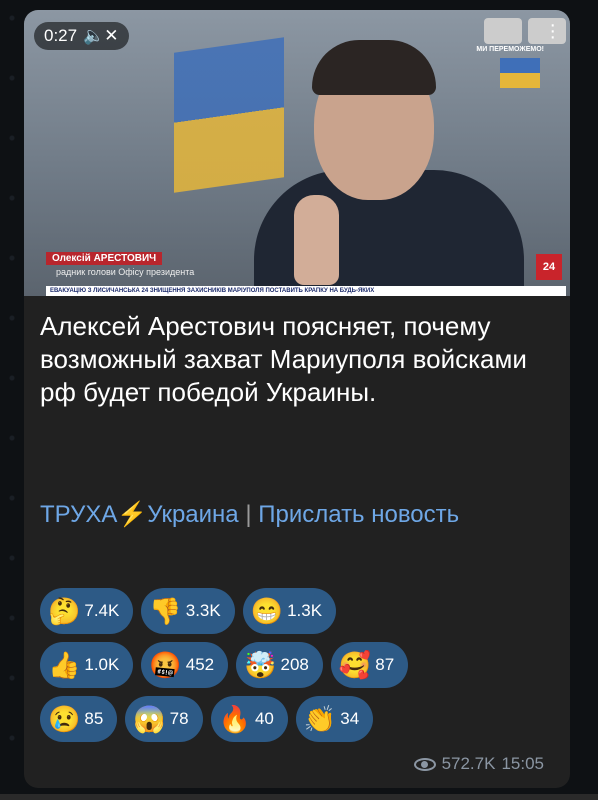 The width and height of the screenshot is (598, 800). I want to click on reactions-row: 👍 1.0K 🤬 452 🤯 208 🥰 87, so click(300, 665).